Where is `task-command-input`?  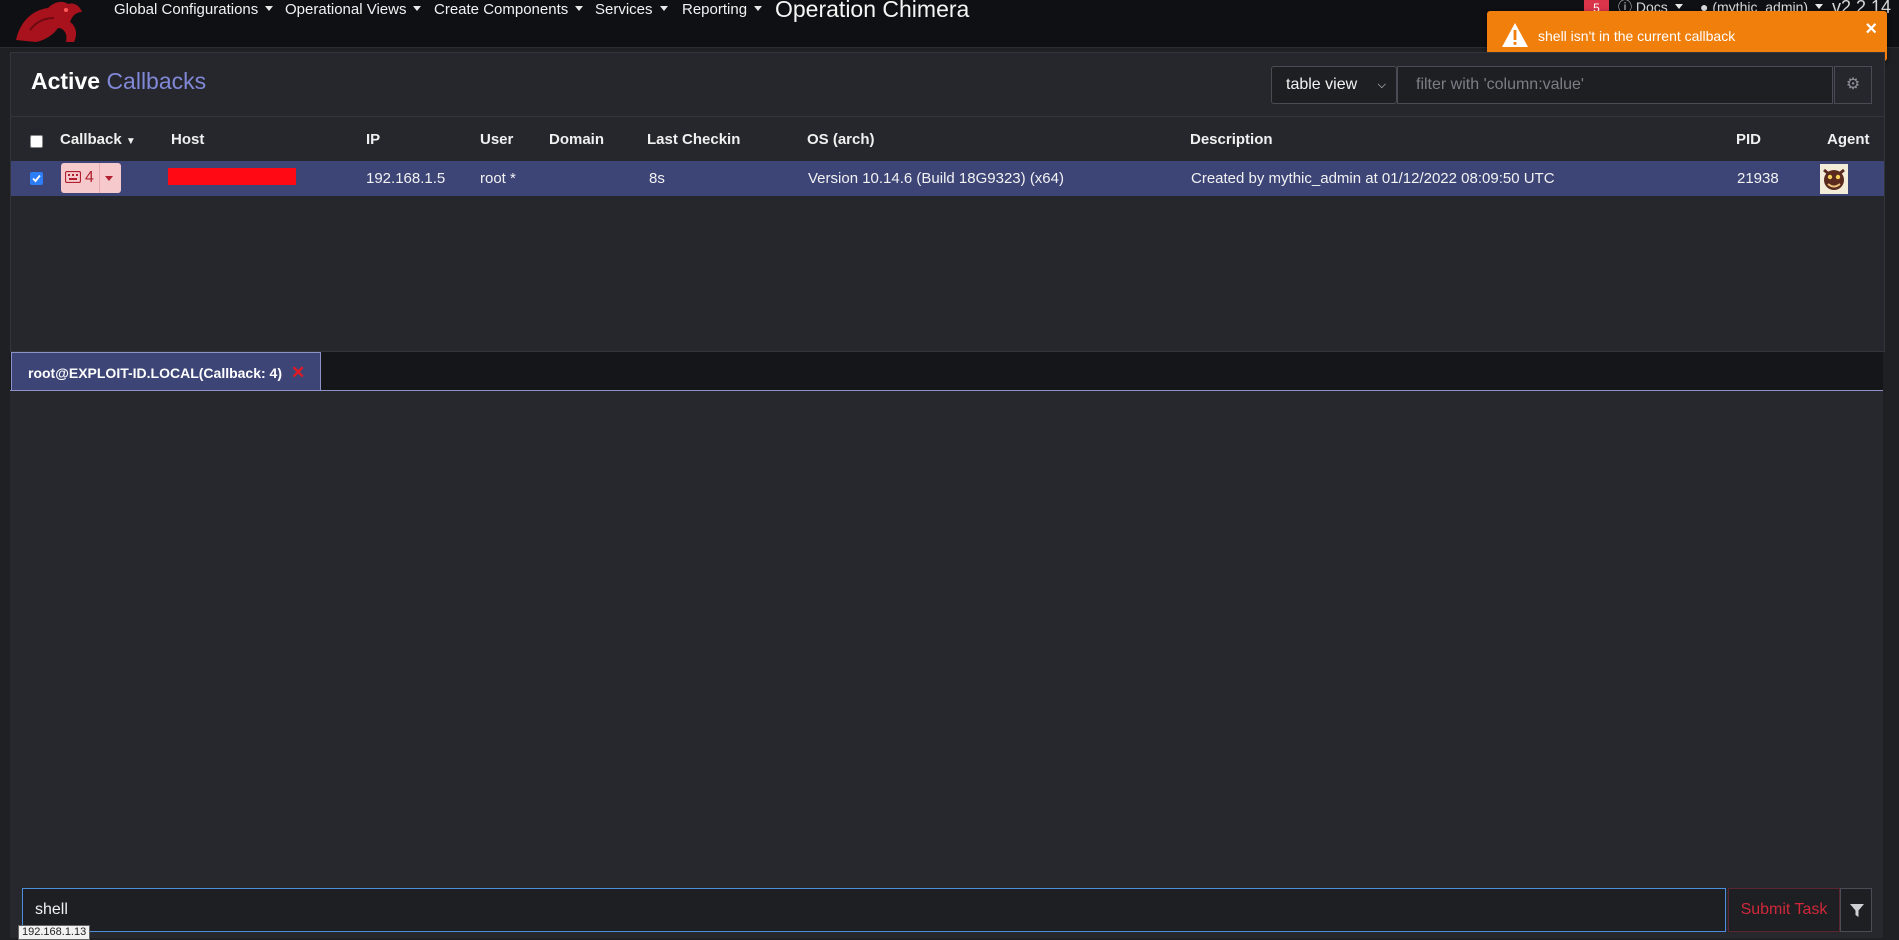 task-command-input is located at coordinates (874, 910).